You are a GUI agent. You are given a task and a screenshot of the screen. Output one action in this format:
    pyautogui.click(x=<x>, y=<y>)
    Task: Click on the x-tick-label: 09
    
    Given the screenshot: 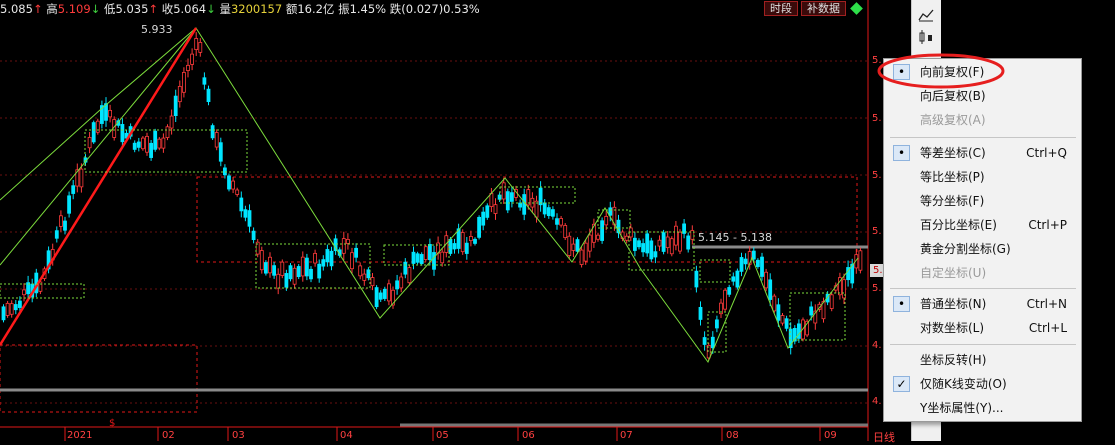 What is the action you would take?
    pyautogui.click(x=830, y=435)
    